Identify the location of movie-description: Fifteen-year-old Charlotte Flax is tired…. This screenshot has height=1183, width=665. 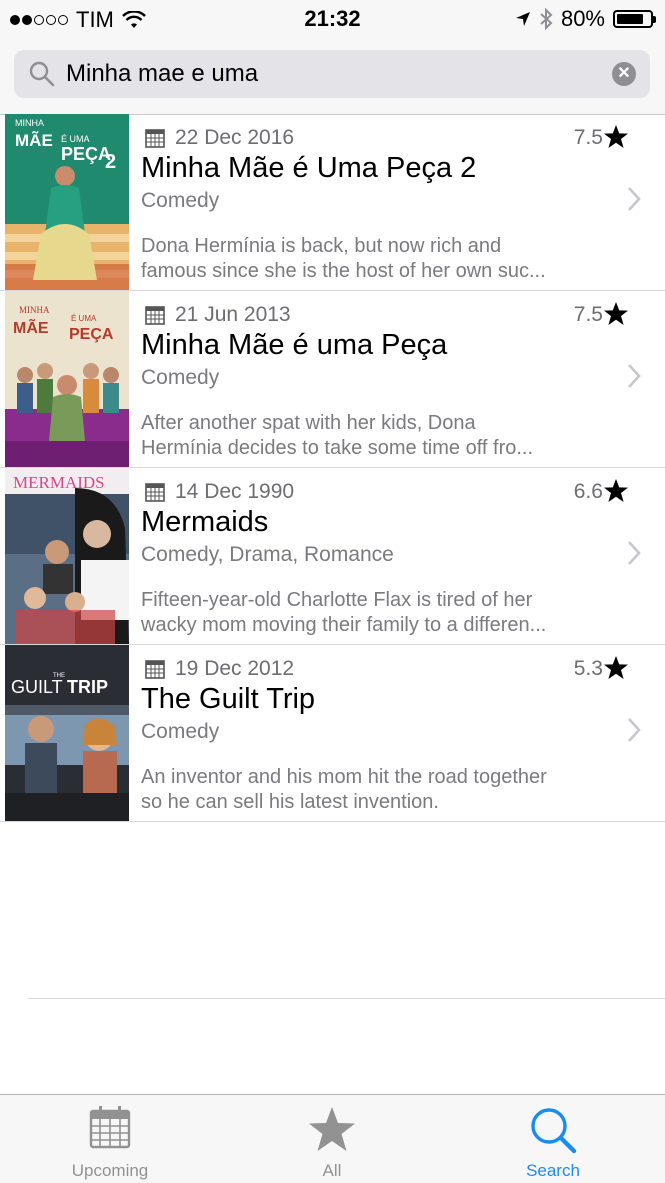
(376, 613).